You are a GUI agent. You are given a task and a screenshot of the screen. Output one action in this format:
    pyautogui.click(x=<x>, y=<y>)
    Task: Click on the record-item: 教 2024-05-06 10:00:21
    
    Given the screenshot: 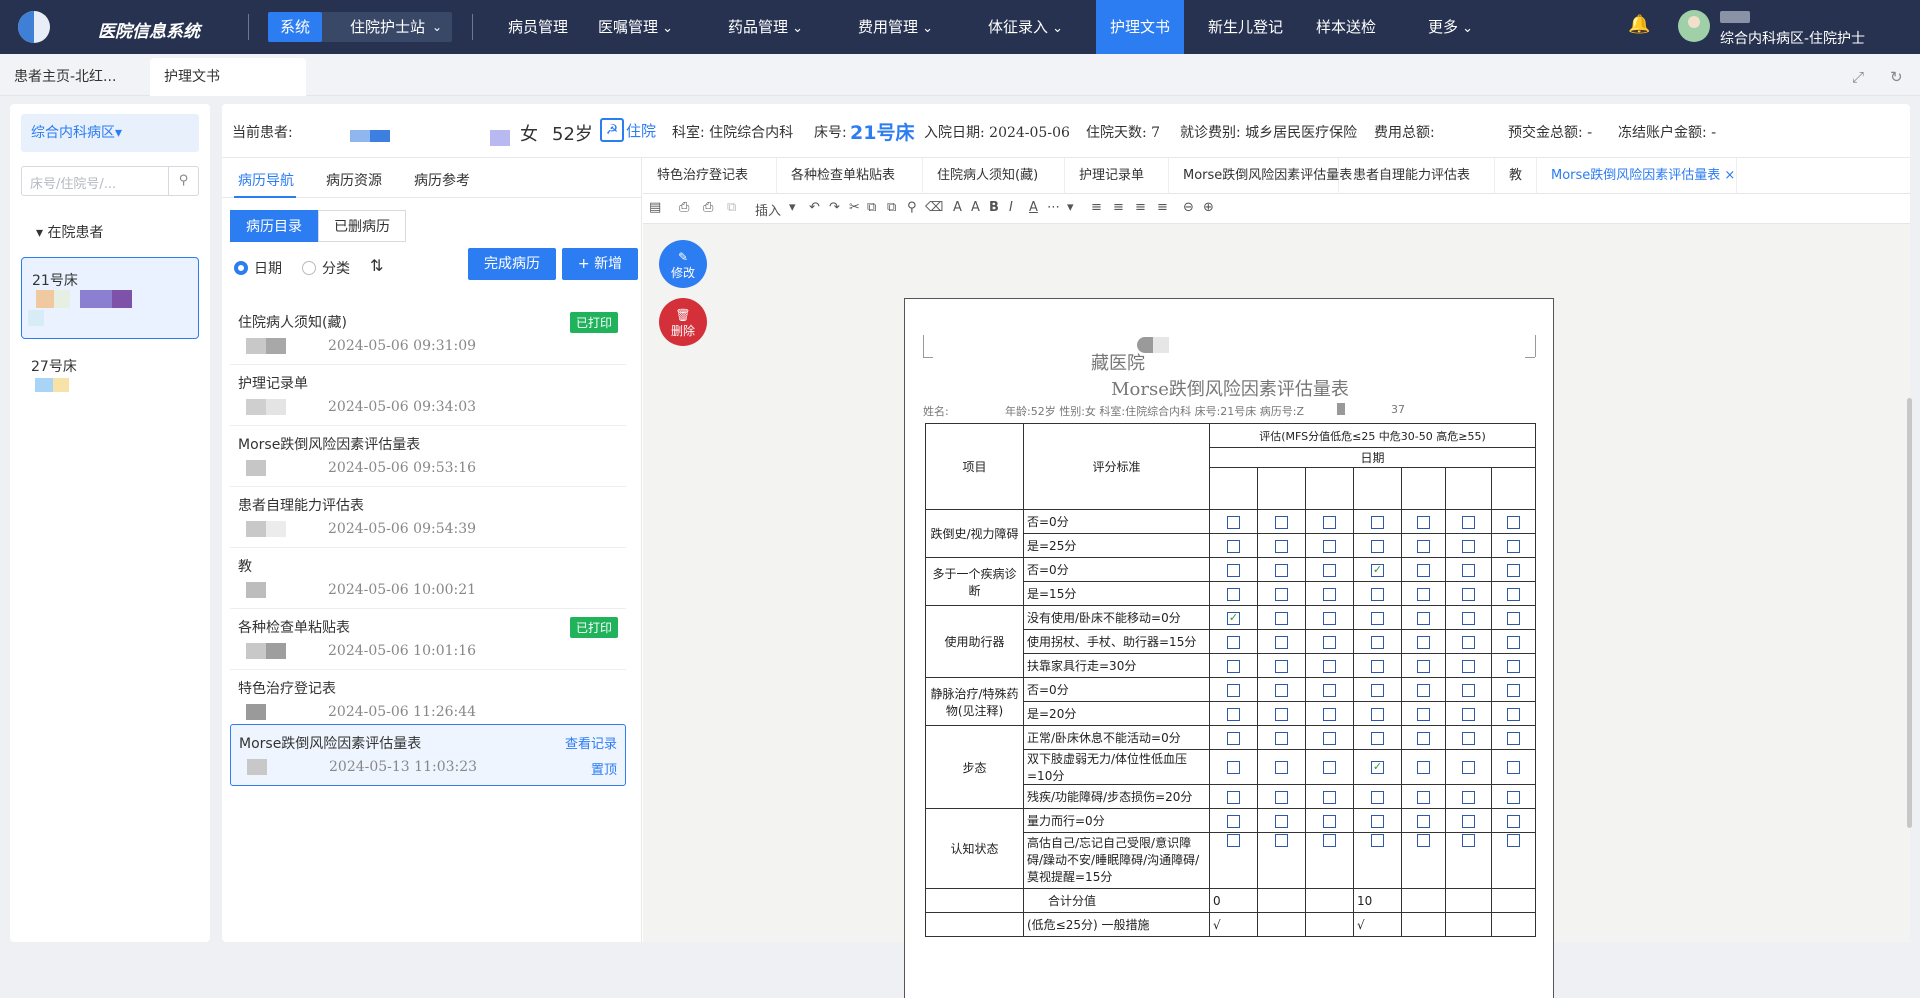 What is the action you would take?
    pyautogui.click(x=428, y=578)
    